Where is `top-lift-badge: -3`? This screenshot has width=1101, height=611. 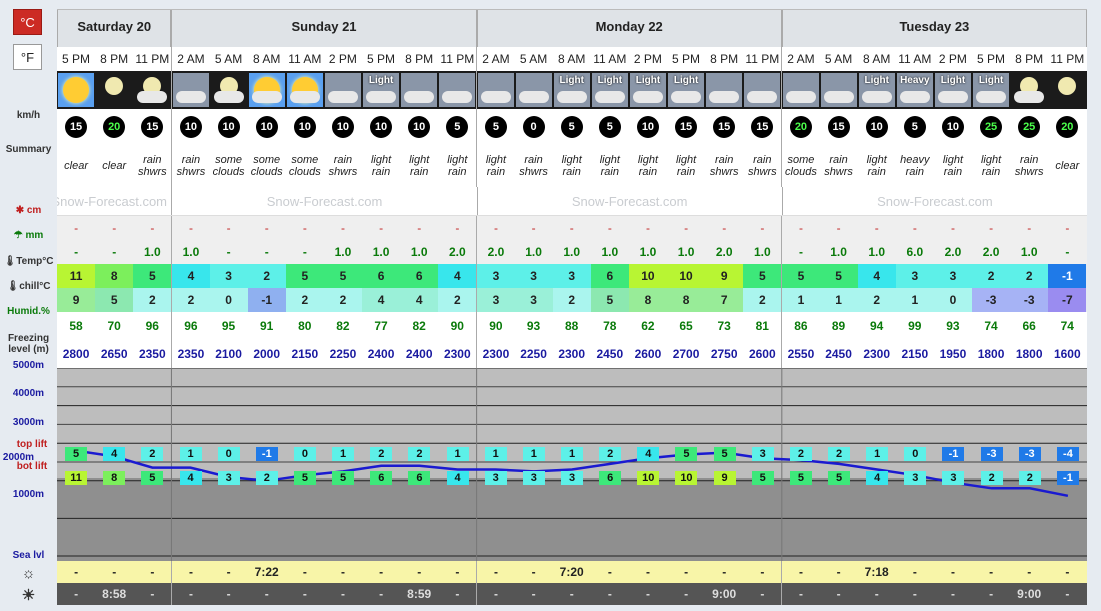
top-lift-badge: -3 is located at coordinates (1029, 454).